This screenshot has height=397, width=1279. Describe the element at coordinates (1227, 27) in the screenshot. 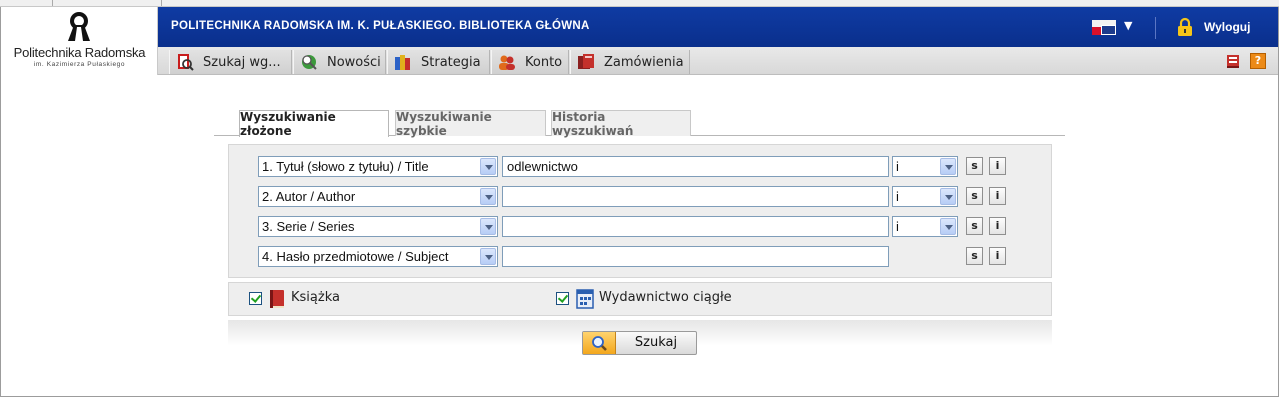

I see `logout-link: Wyloguj` at that location.